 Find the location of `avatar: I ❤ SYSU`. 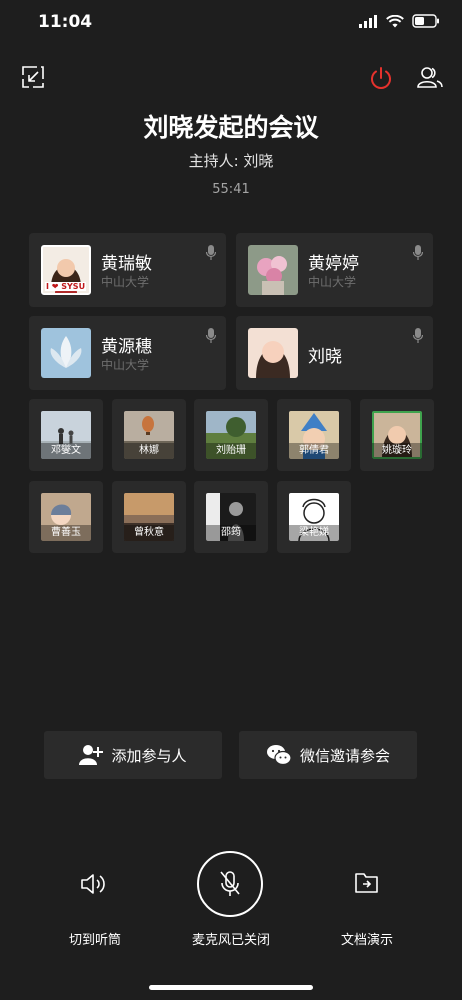

avatar: I ❤ SYSU is located at coordinates (66, 270).